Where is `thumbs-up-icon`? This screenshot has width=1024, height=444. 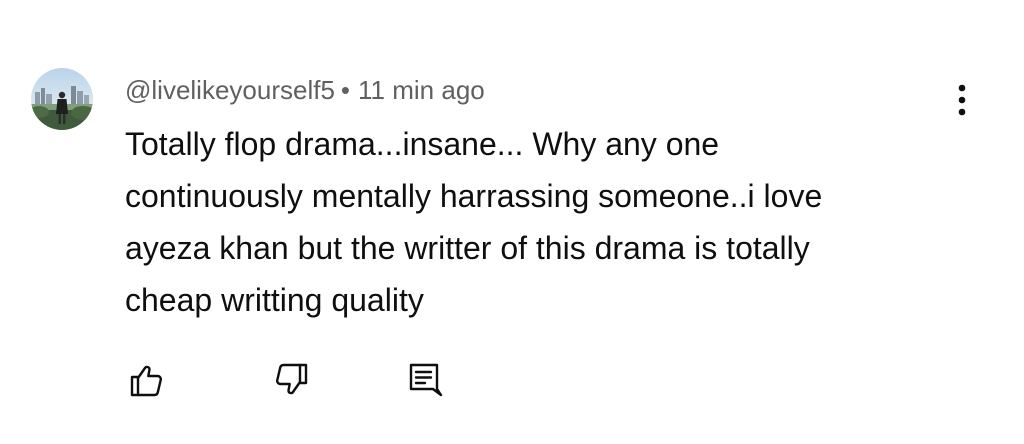
thumbs-up-icon is located at coordinates (146, 381).